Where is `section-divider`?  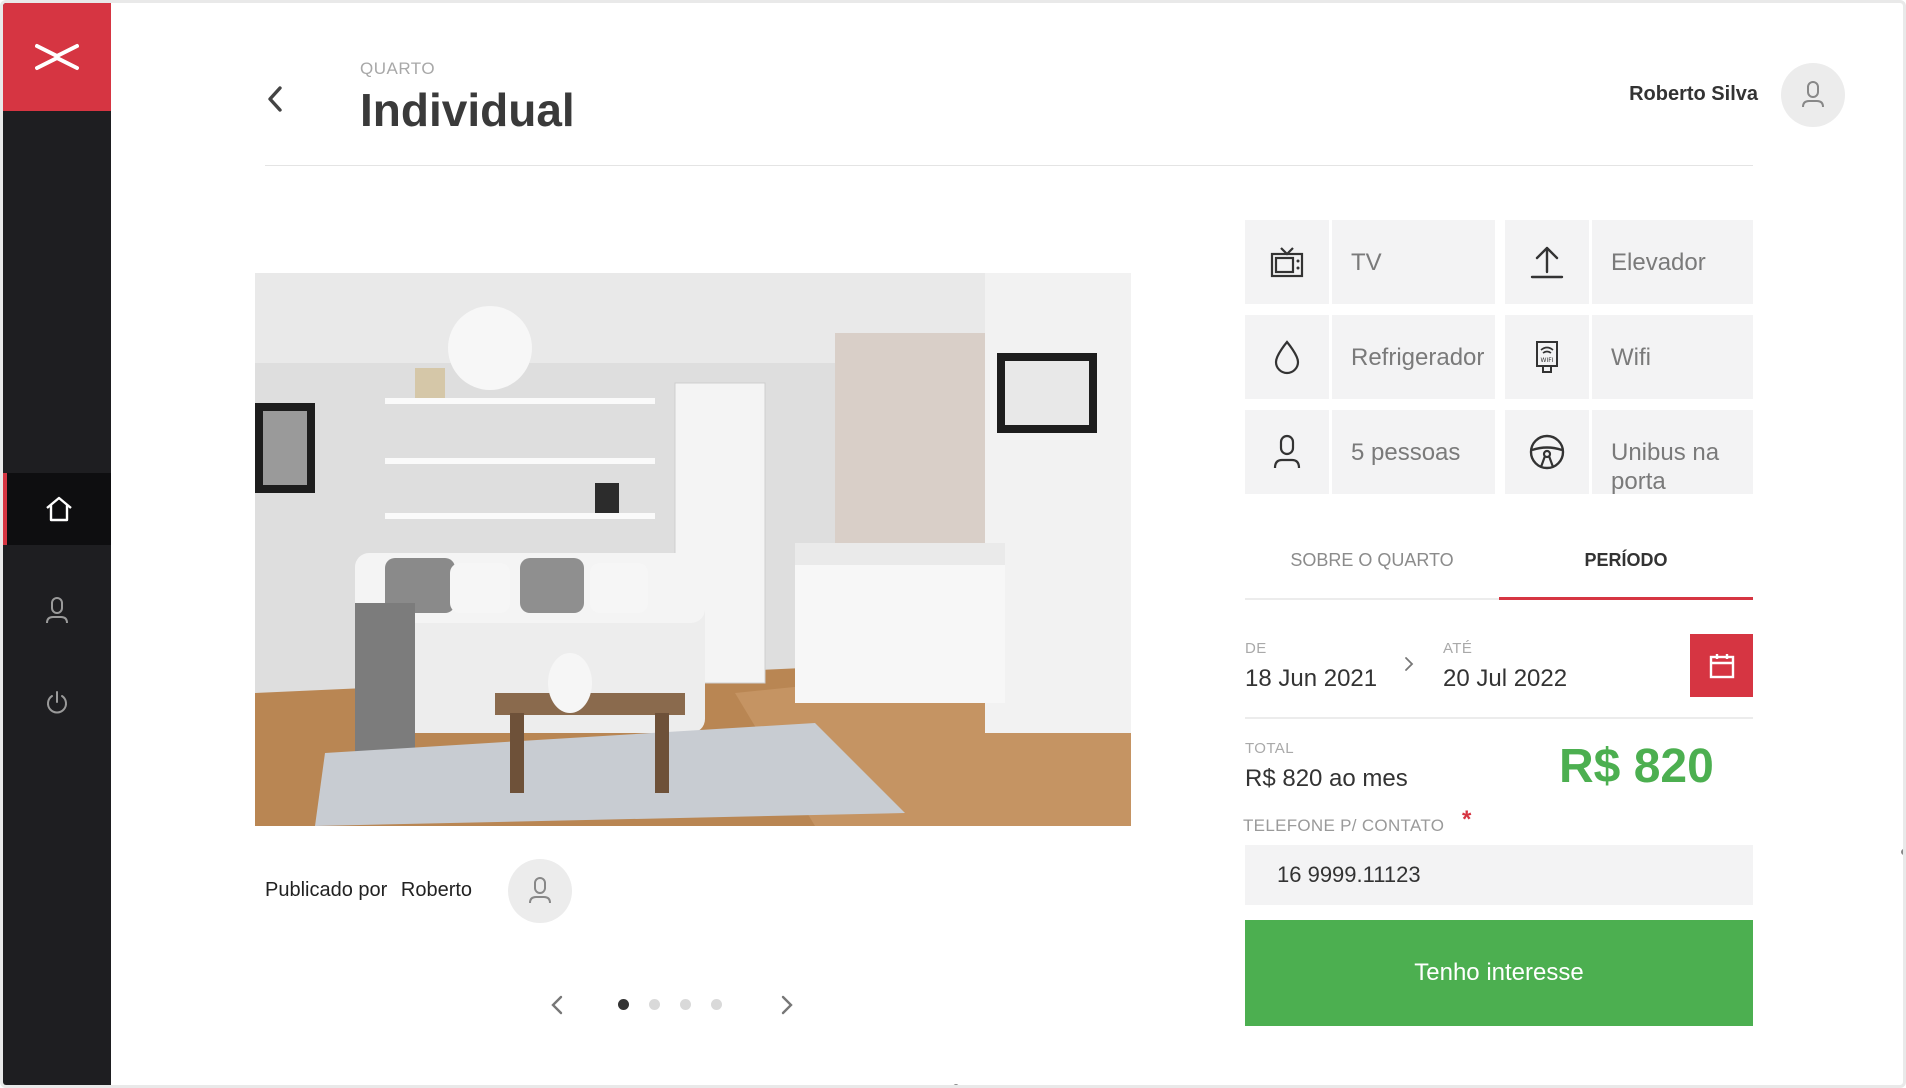 section-divider is located at coordinates (1499, 718).